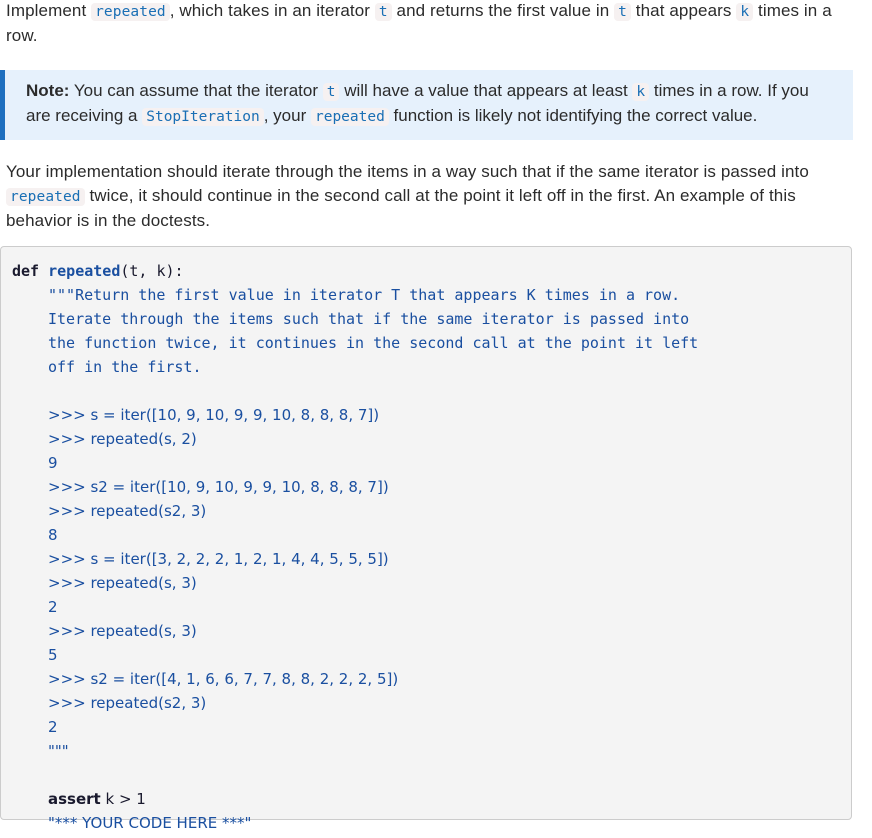 This screenshot has width=872, height=838. What do you see at coordinates (53, 535) in the screenshot?
I see `doctest-output: 8` at bounding box center [53, 535].